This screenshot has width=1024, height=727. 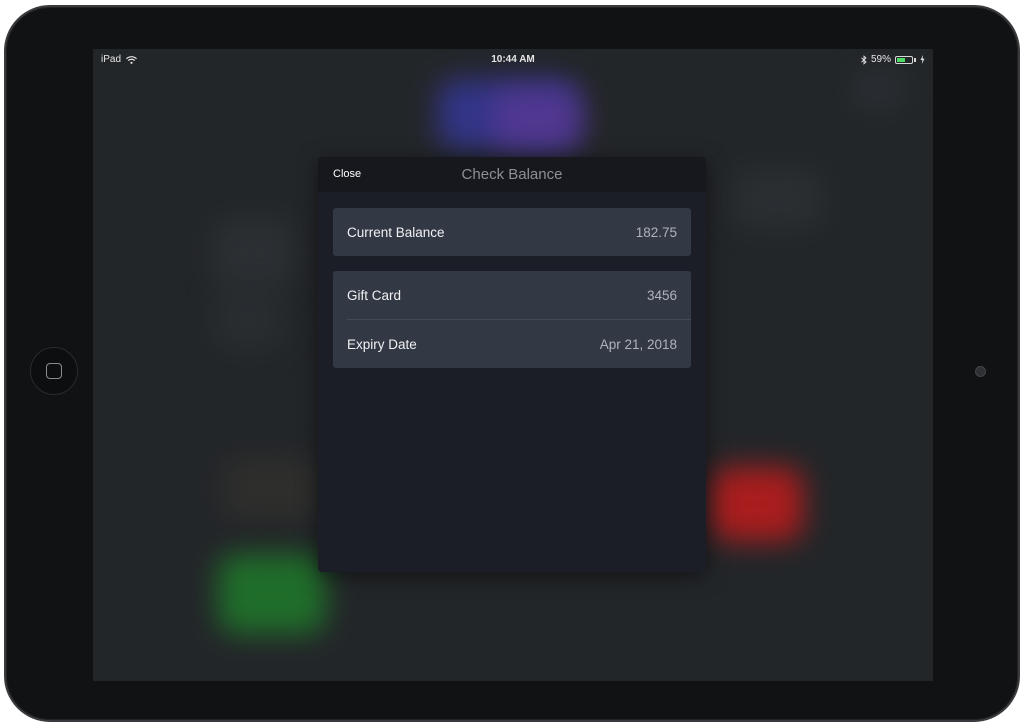 I want to click on gift-card-number: 3456, so click(x=661, y=295).